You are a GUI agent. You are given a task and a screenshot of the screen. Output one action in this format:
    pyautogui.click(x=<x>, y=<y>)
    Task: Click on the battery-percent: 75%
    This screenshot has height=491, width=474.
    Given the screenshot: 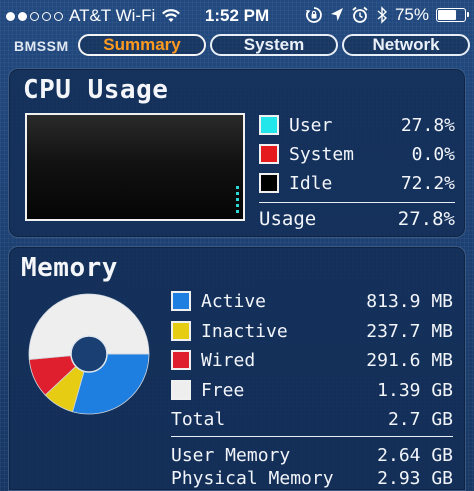 What is the action you would take?
    pyautogui.click(x=411, y=14)
    